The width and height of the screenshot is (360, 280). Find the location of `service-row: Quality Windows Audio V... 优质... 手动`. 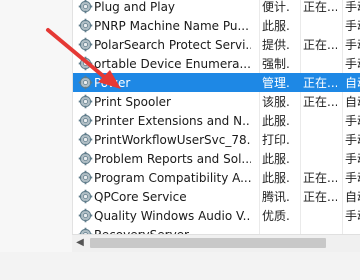

service-row: Quality Windows Audio V... 优质... 手动 is located at coordinates (216, 215).